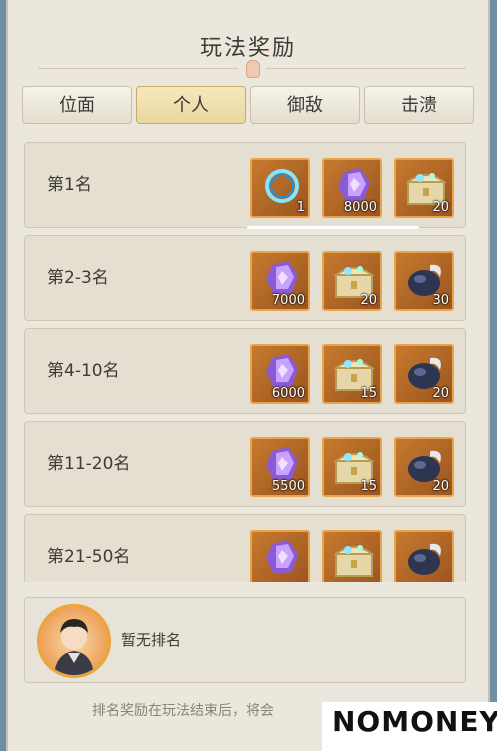  What do you see at coordinates (288, 486) in the screenshot?
I see `item-quantity: 5500` at bounding box center [288, 486].